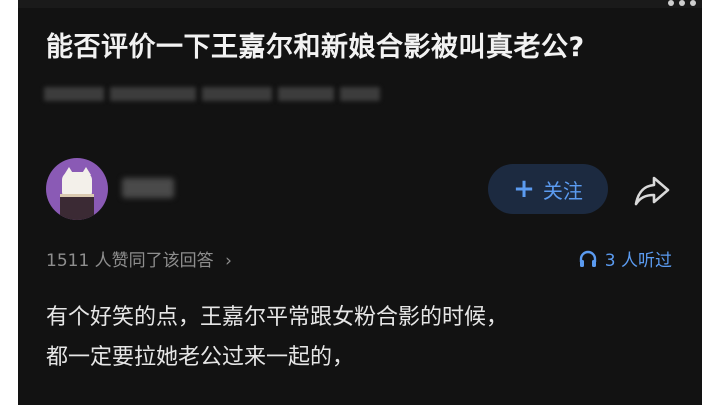 Image resolution: width=720 pixels, height=405 pixels. What do you see at coordinates (638, 261) in the screenshot?
I see `listen-text: 3 人听过` at bounding box center [638, 261].